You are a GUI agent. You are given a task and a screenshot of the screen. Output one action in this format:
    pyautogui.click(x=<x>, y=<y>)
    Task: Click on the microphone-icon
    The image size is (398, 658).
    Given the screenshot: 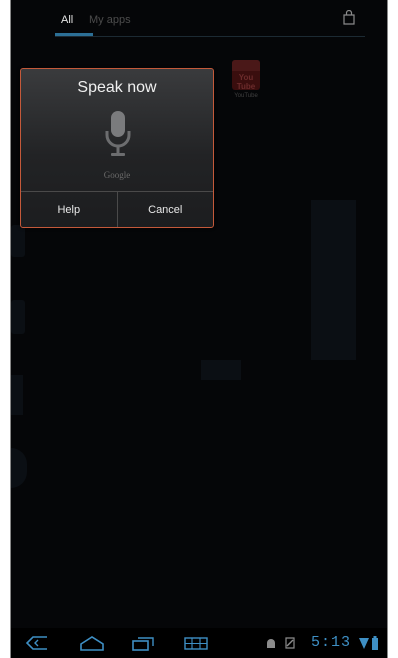 What is the action you would take?
    pyautogui.click(x=118, y=137)
    